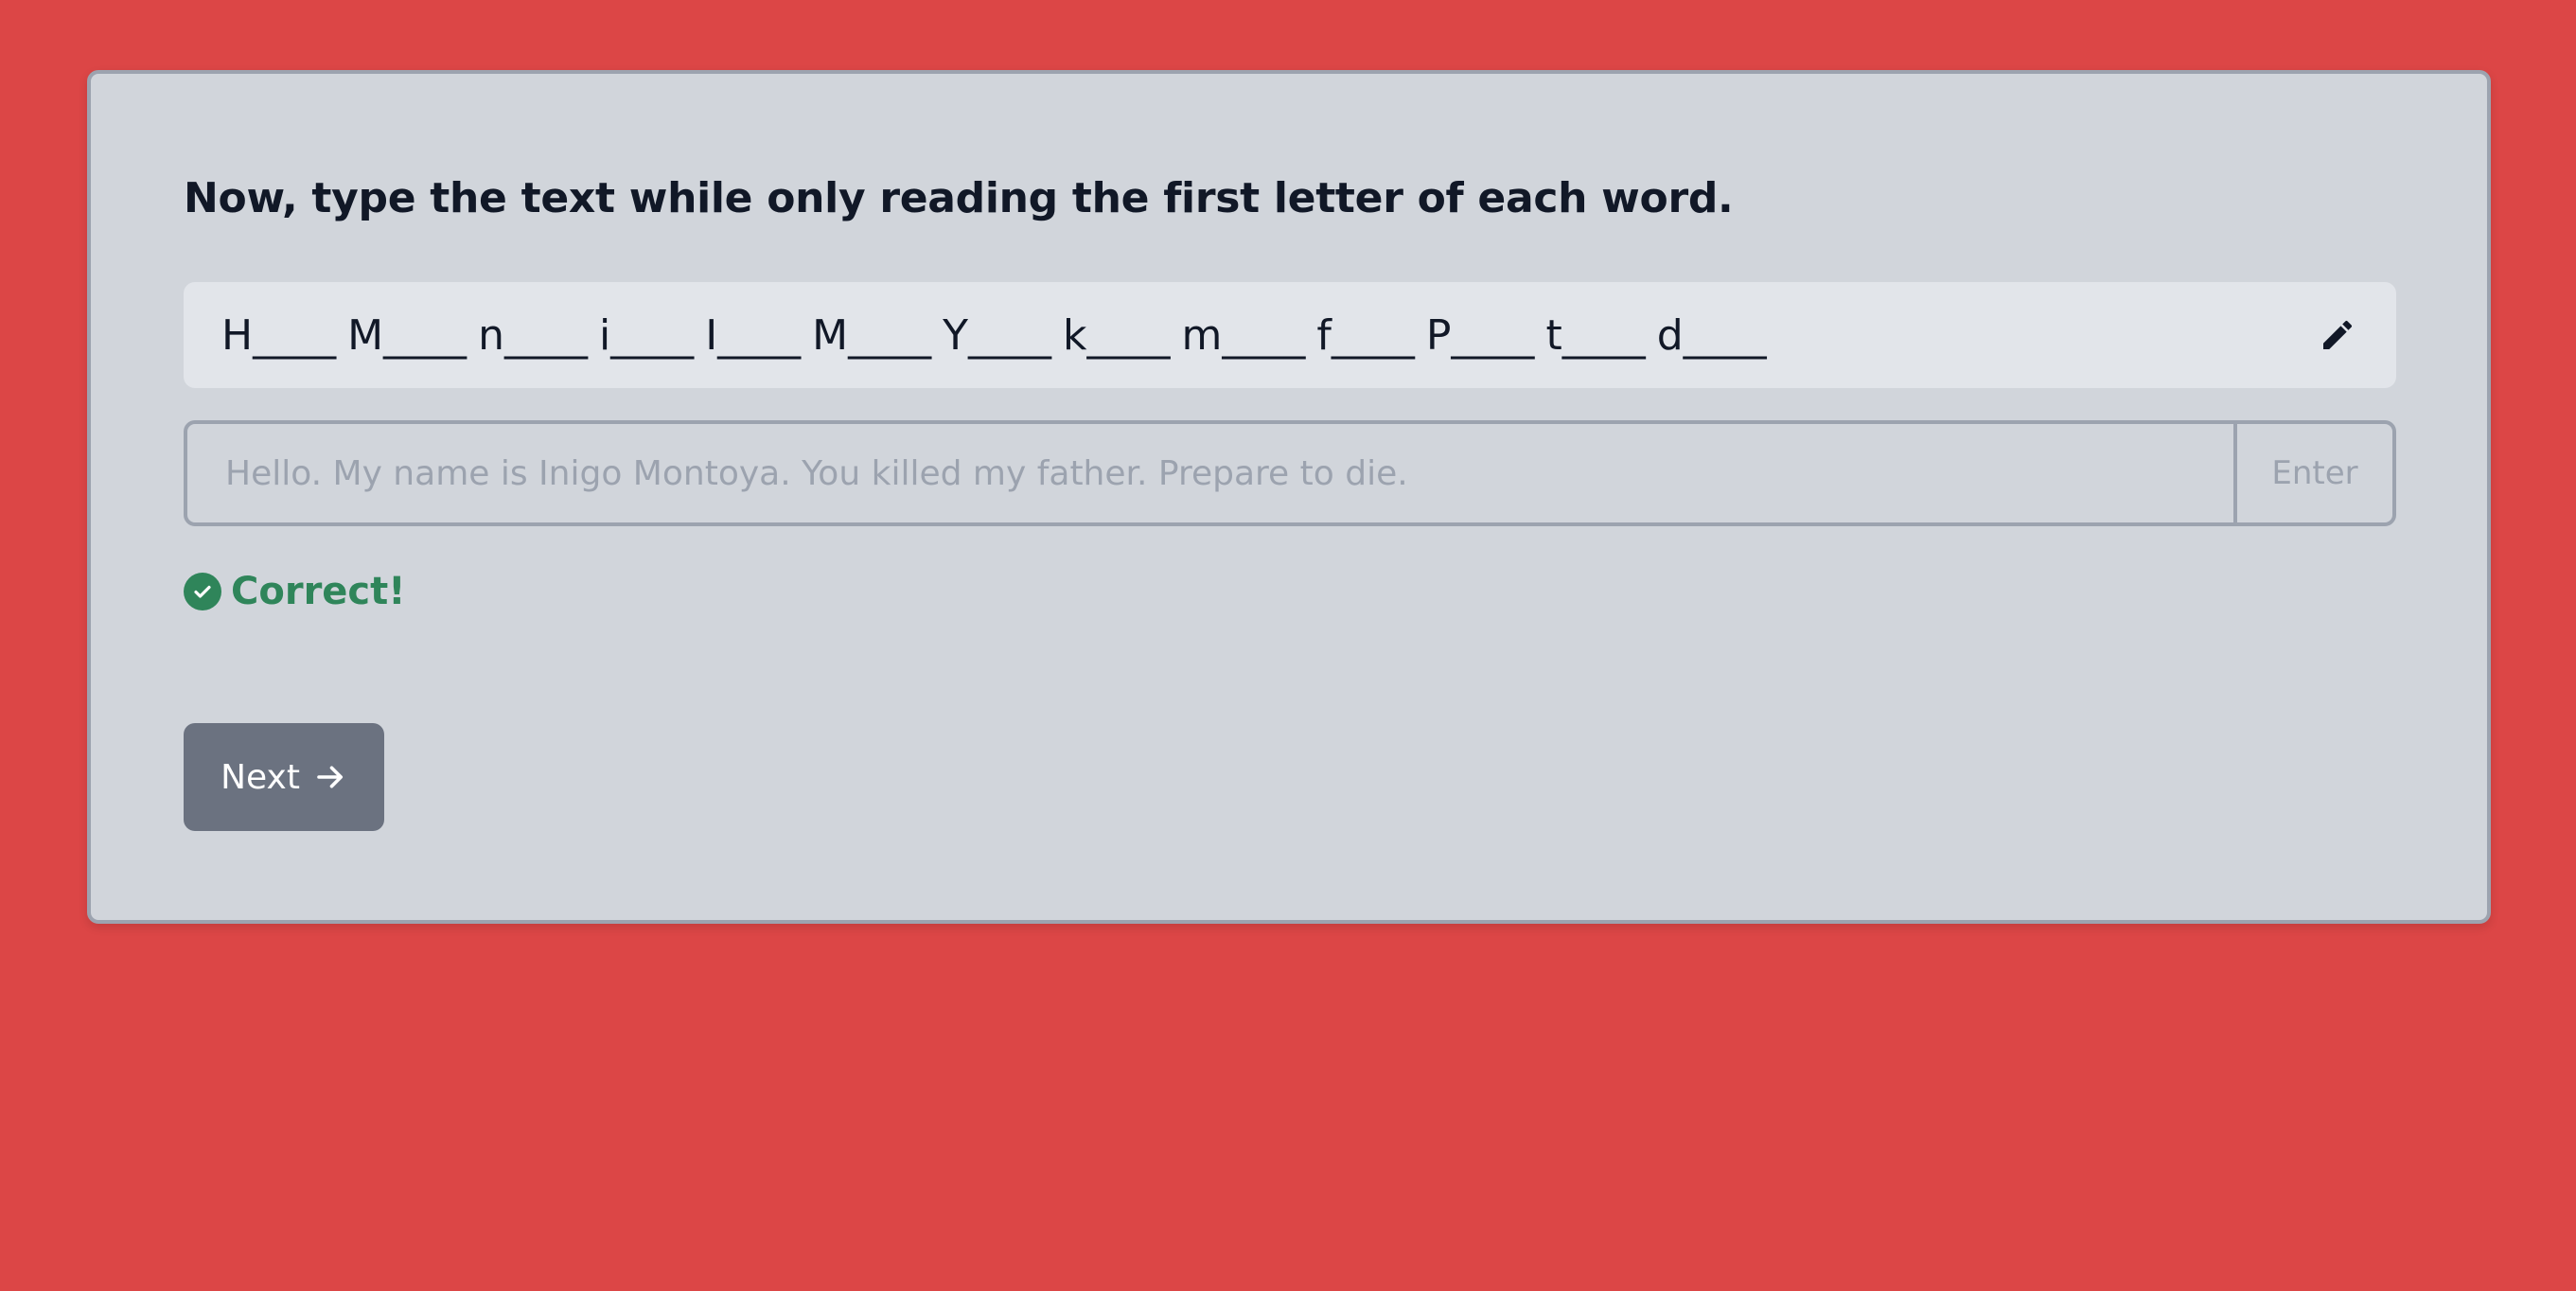 The image size is (2576, 1291). I want to click on hint-word: P____, so click(1480, 335).